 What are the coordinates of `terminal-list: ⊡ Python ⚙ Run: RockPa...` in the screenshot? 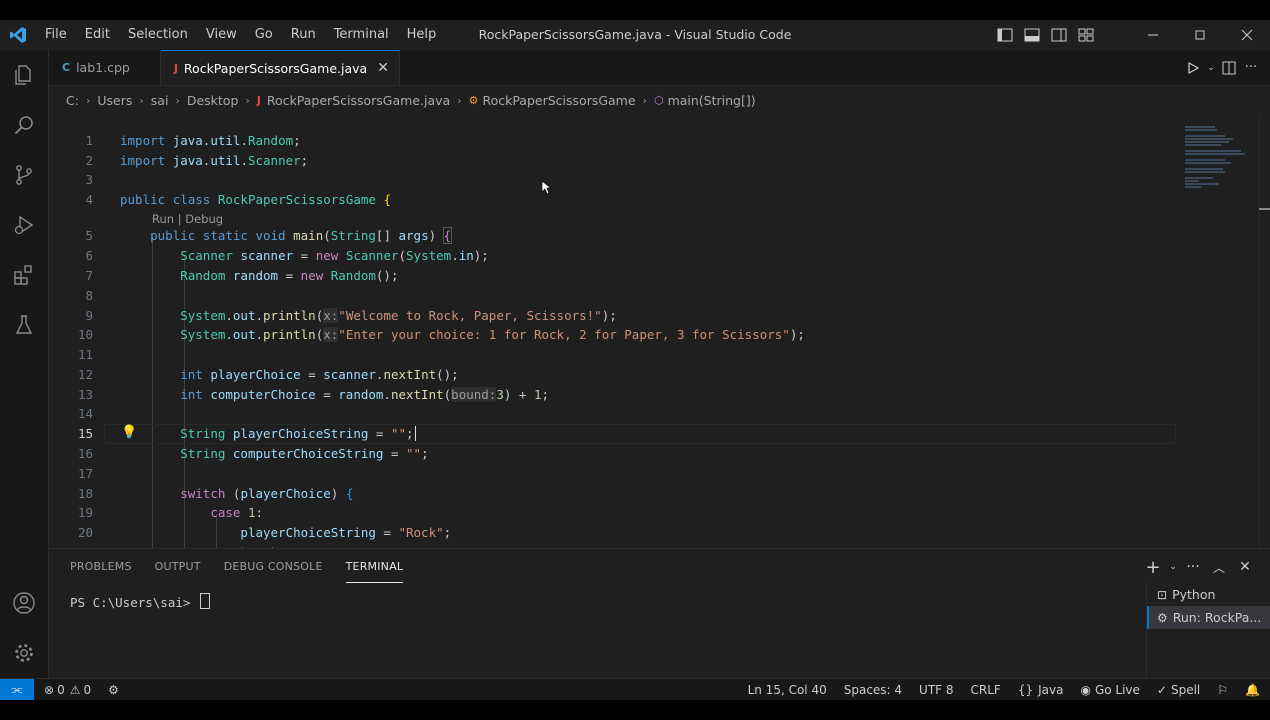 It's located at (1208, 631).